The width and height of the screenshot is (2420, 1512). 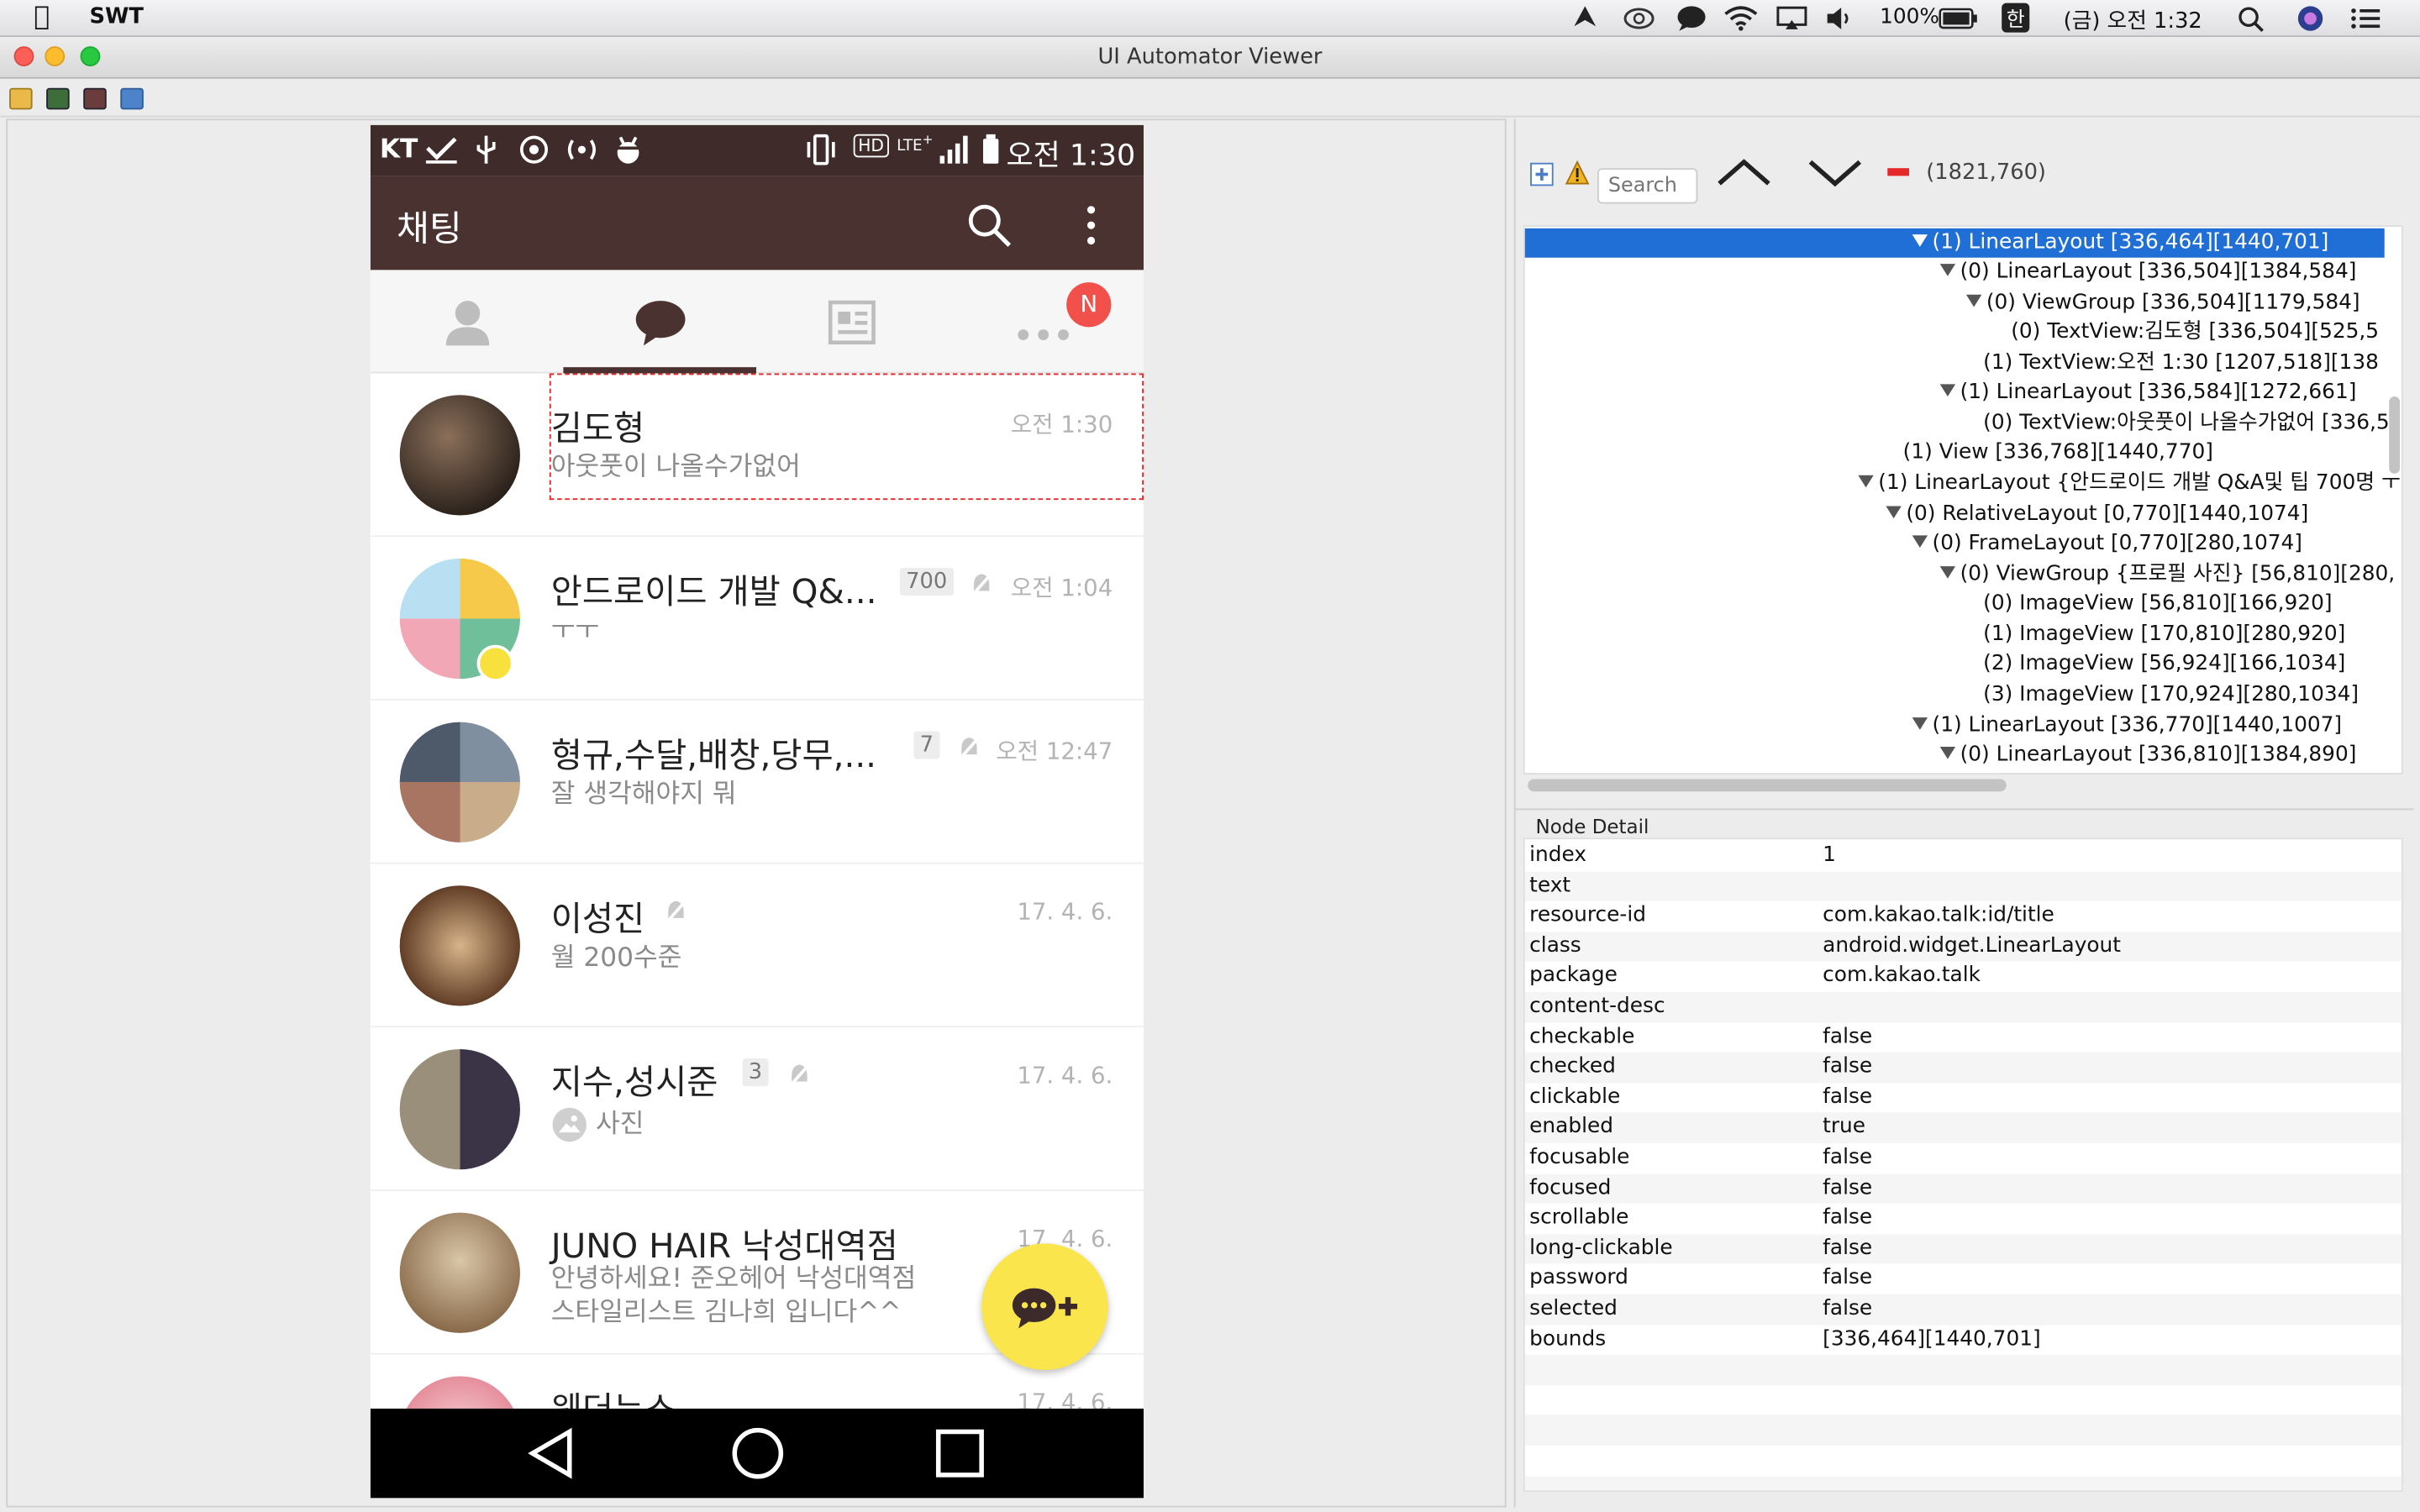 What do you see at coordinates (1639, 20) in the screenshot?
I see `creative-cloud-icon` at bounding box center [1639, 20].